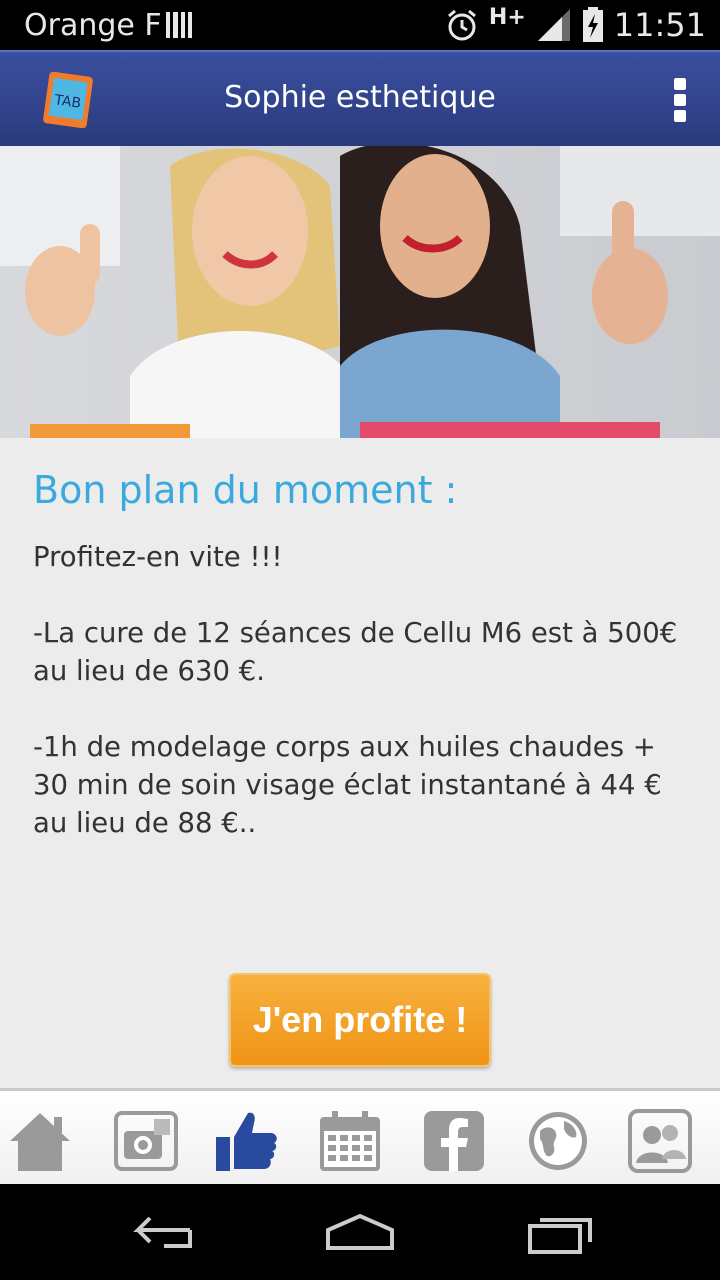 The image size is (720, 1280). I want to click on bottom-tab-bar, so click(360, 1136).